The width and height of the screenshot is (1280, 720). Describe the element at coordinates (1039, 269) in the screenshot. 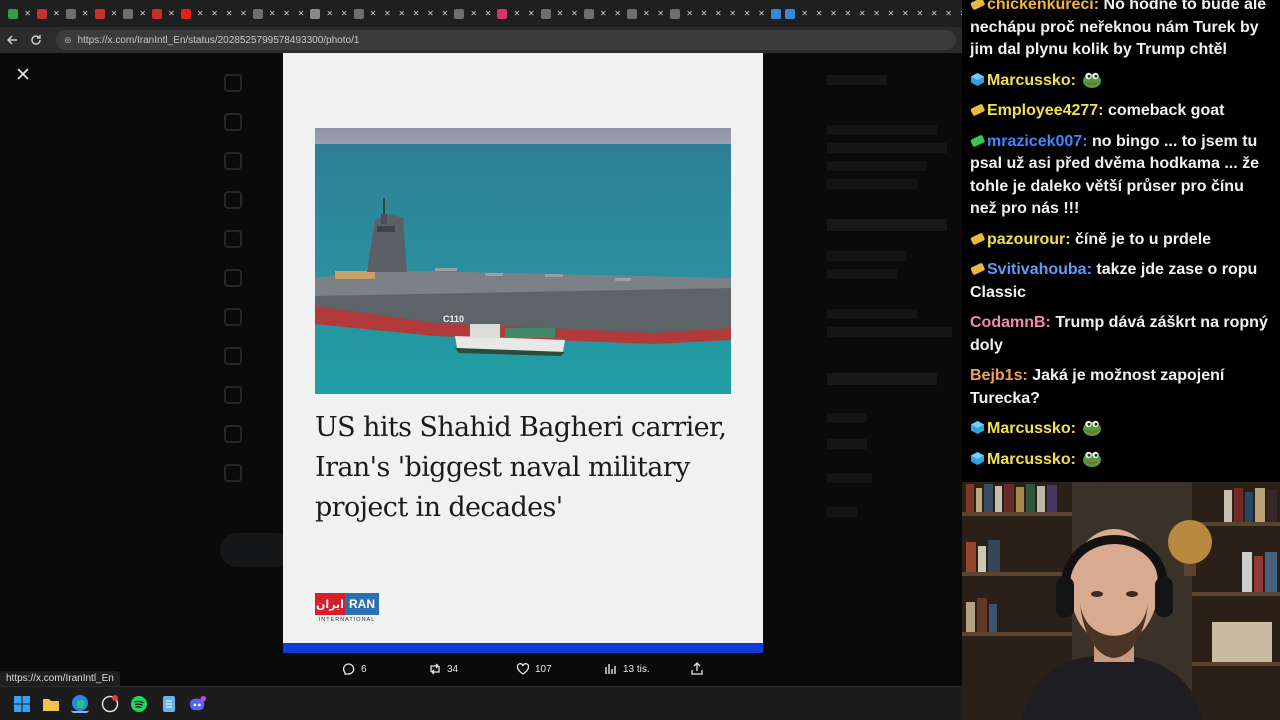

I see `chat-username: Svitivahouba:` at that location.